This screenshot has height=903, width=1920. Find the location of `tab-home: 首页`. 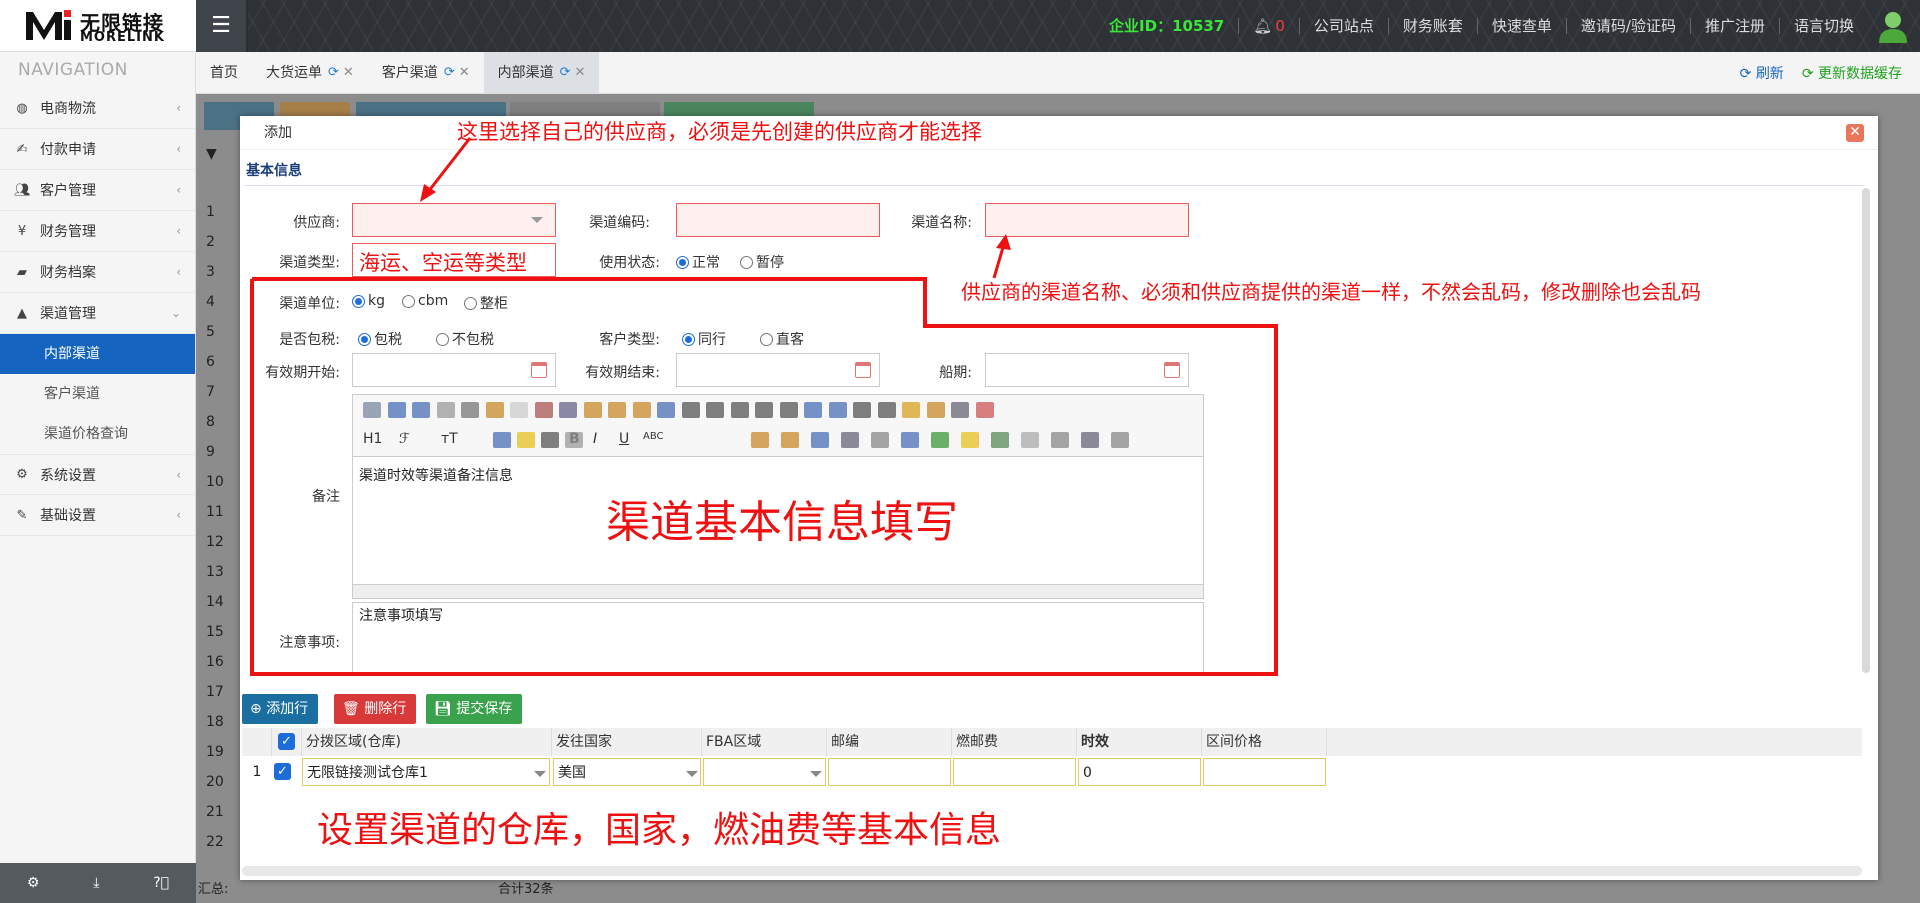

tab-home: 首页 is located at coordinates (224, 72).